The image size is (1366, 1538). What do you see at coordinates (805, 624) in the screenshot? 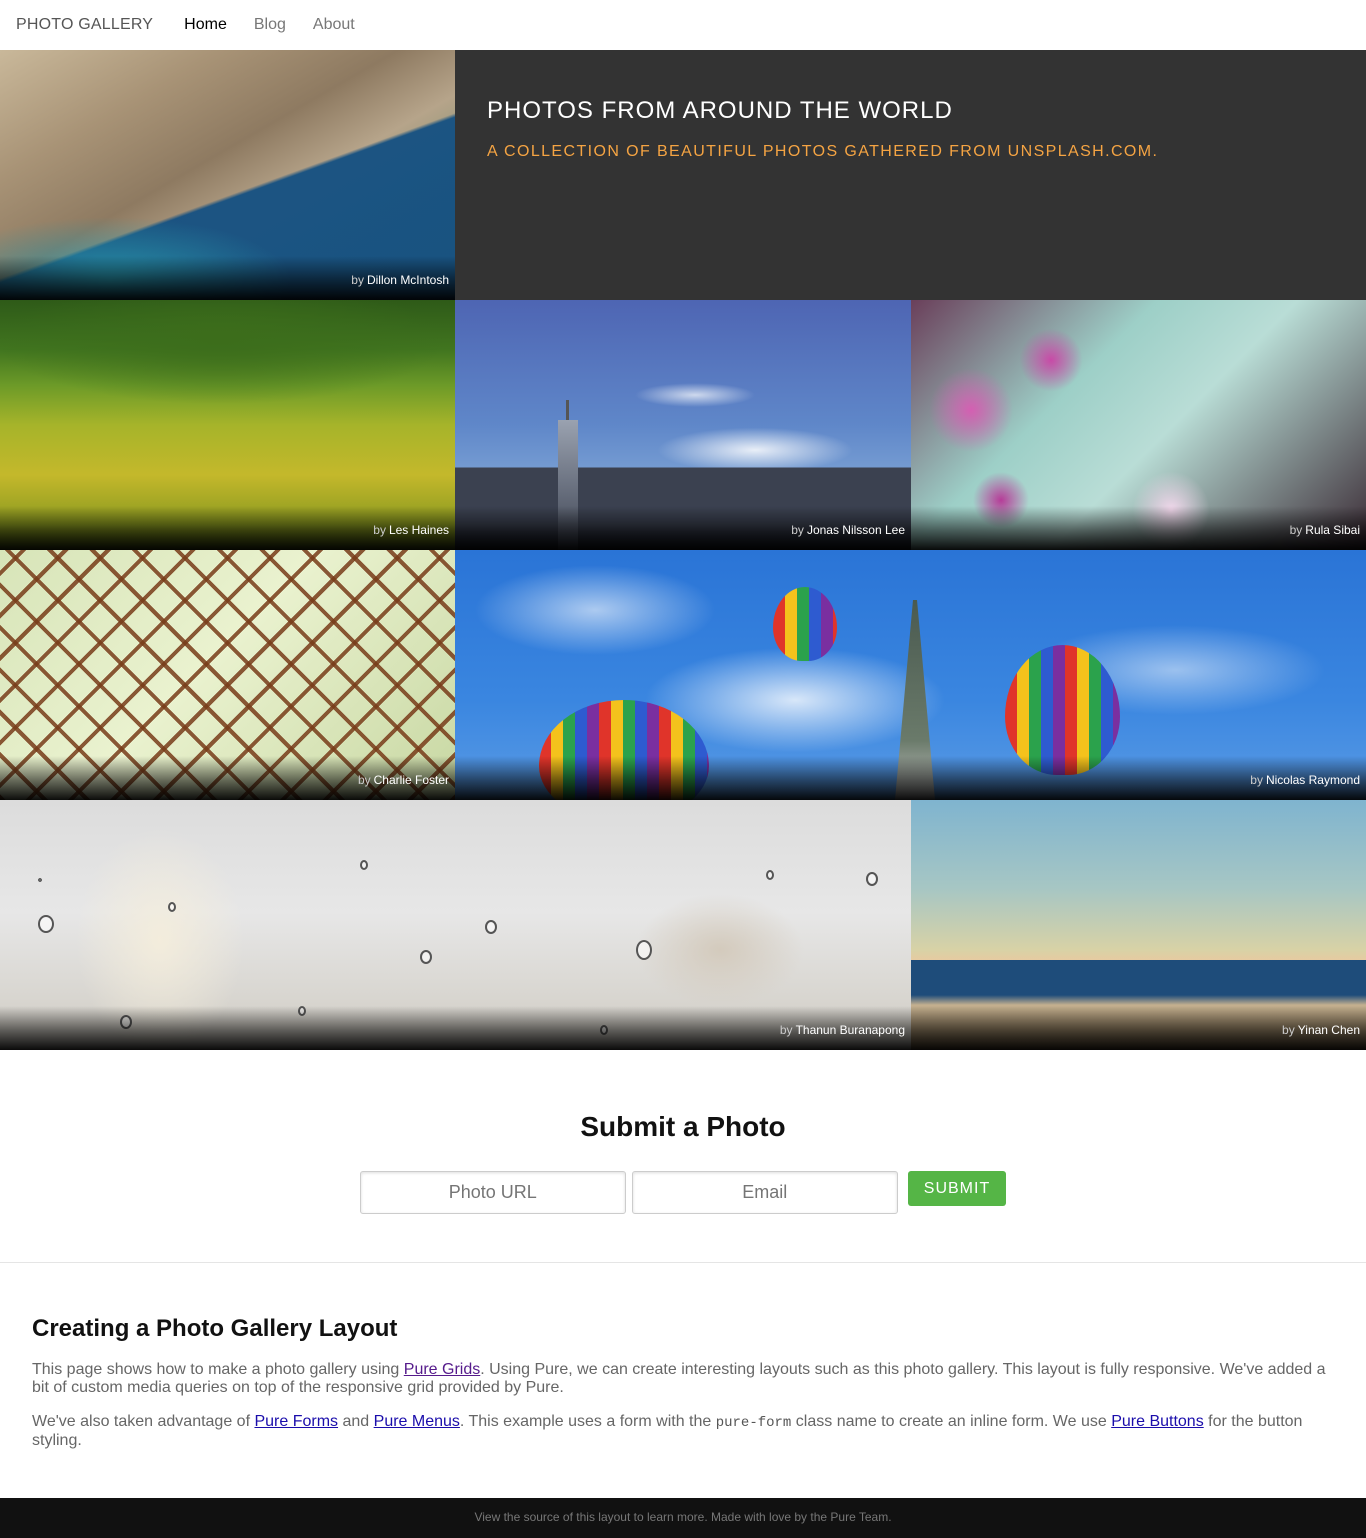
I see `balloon-small` at bounding box center [805, 624].